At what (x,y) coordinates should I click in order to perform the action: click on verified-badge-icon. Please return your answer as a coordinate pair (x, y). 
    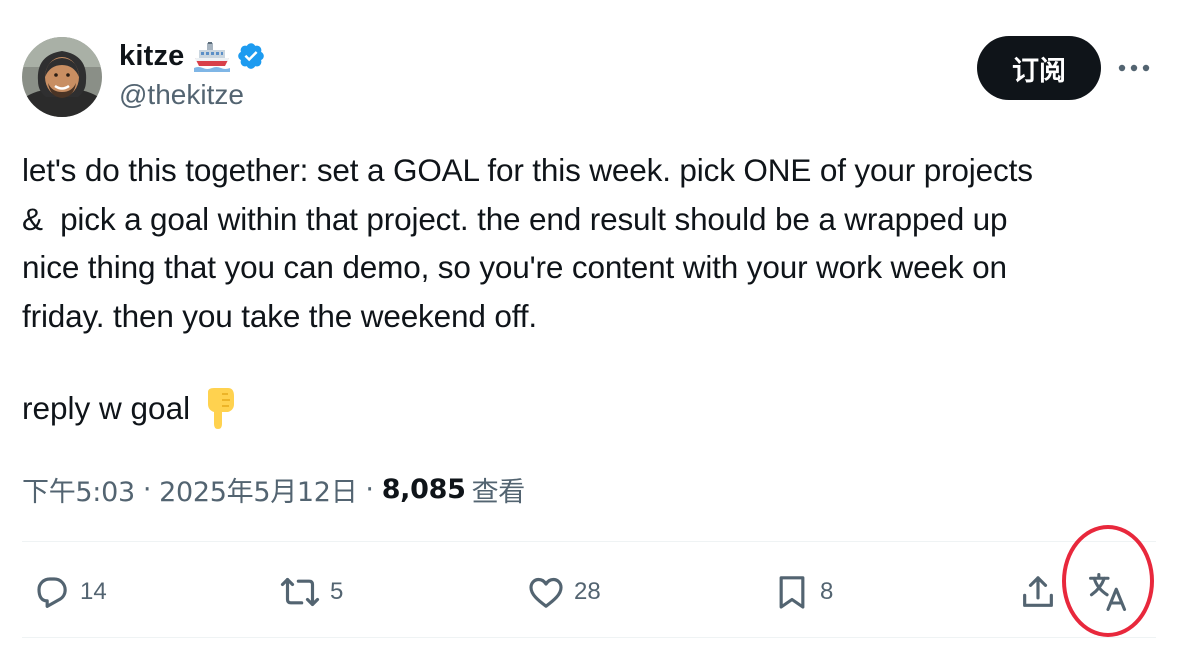
    Looking at the image, I should click on (251, 56).